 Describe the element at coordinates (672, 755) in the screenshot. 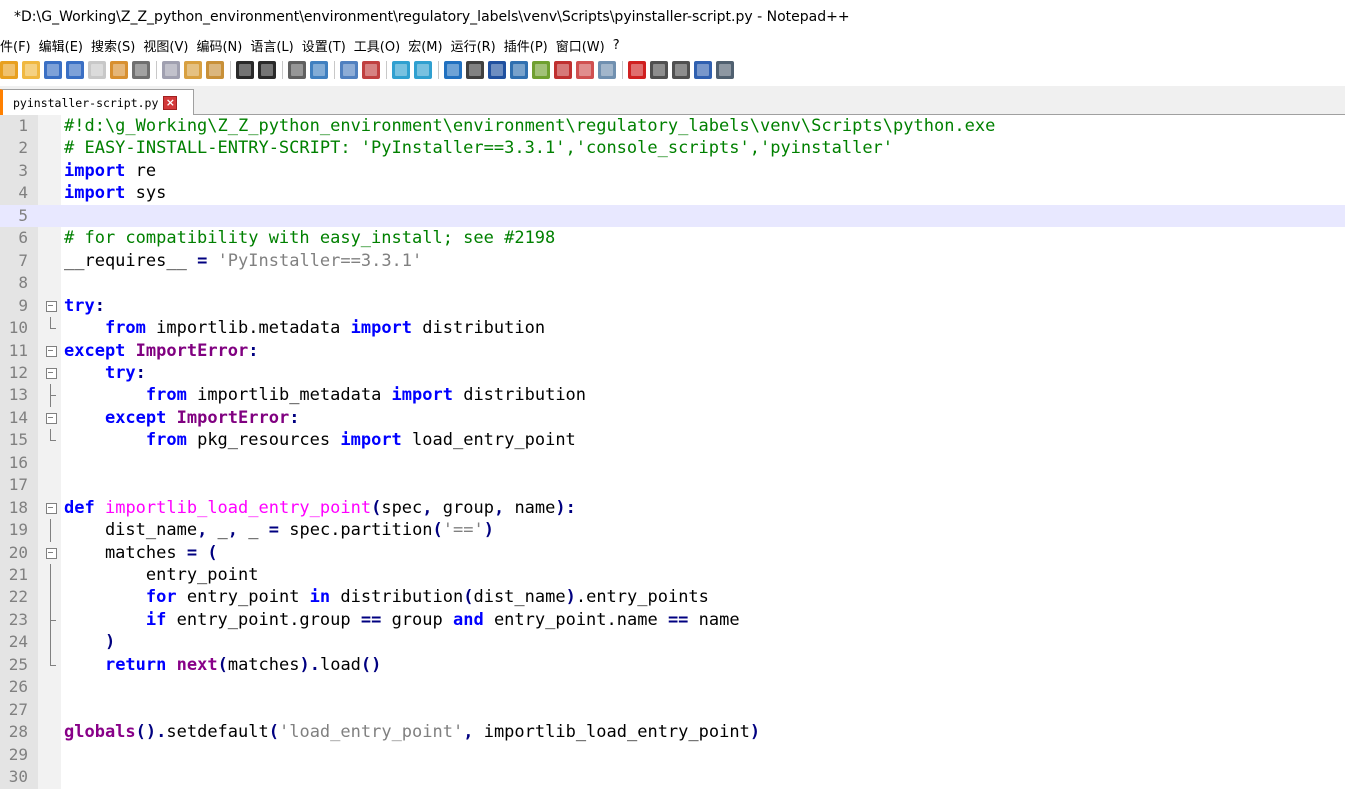

I see `code-line: 29` at that location.